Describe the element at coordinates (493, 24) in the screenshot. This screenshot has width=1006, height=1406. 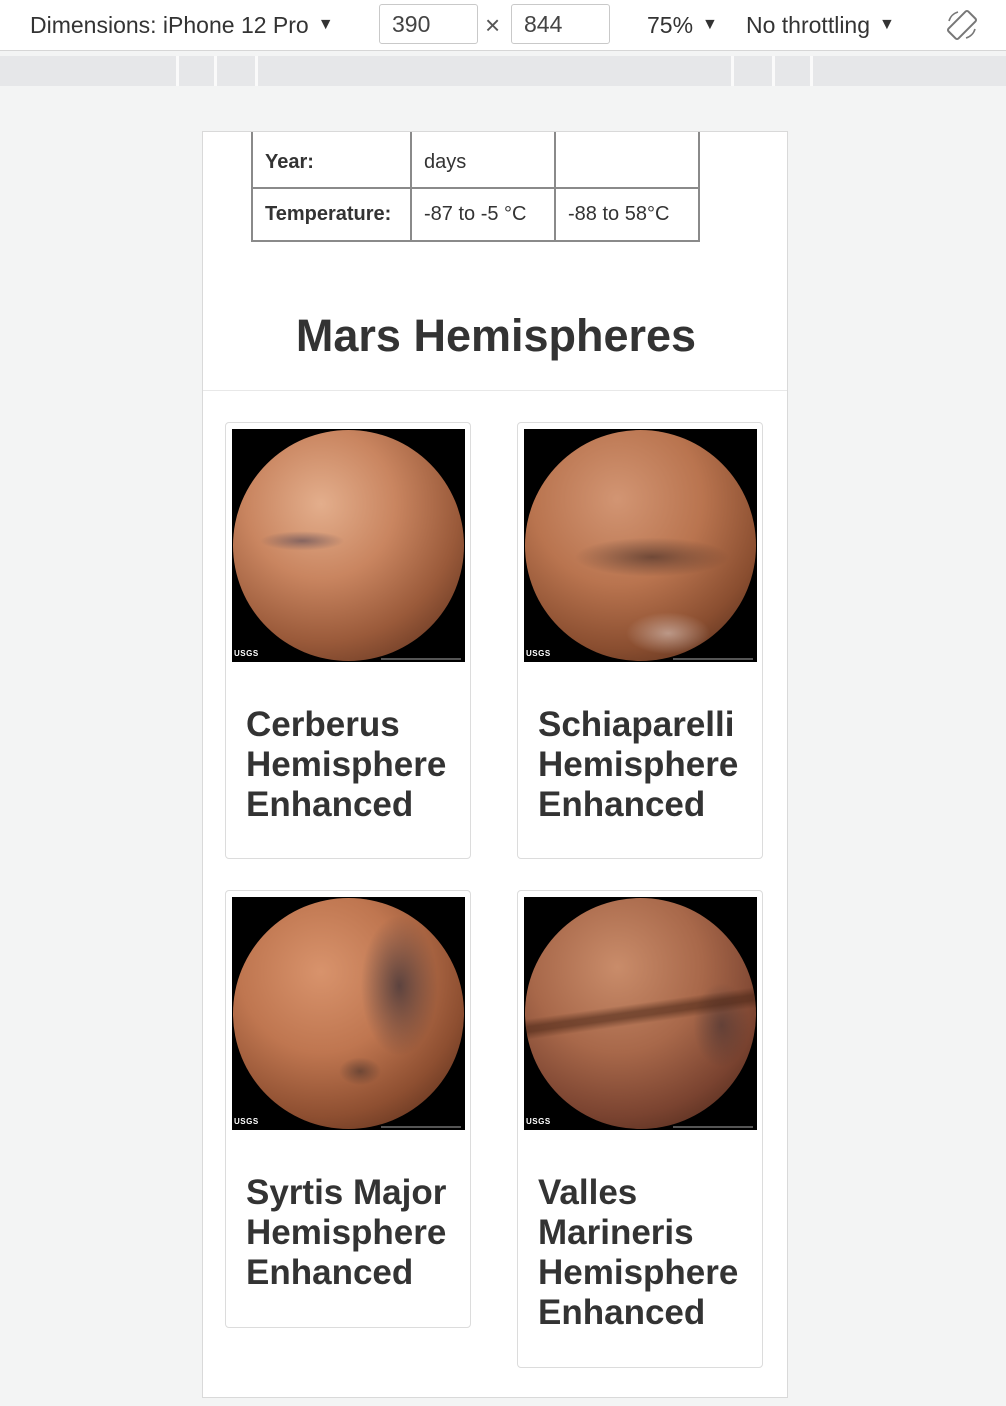
I see `times-icon: ×` at that location.